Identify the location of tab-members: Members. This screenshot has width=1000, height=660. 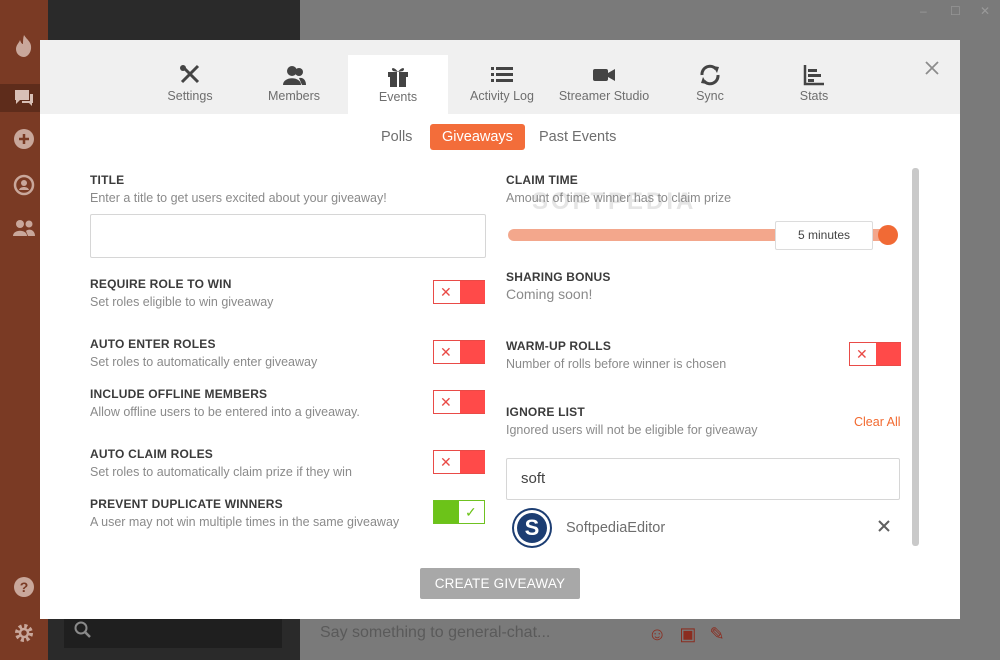
(294, 84).